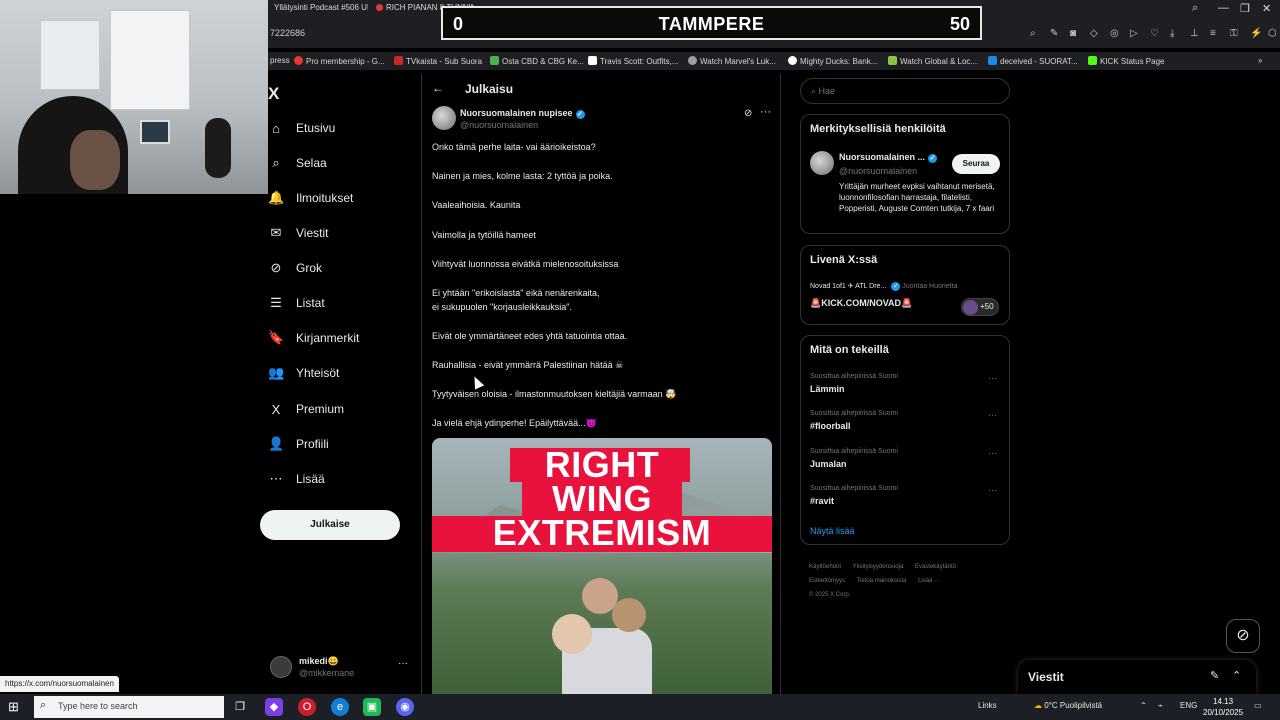 The image size is (1280, 720). Describe the element at coordinates (1137, 677) in the screenshot. I see `messages-drawer: Viestit ✎ ⌃` at that location.